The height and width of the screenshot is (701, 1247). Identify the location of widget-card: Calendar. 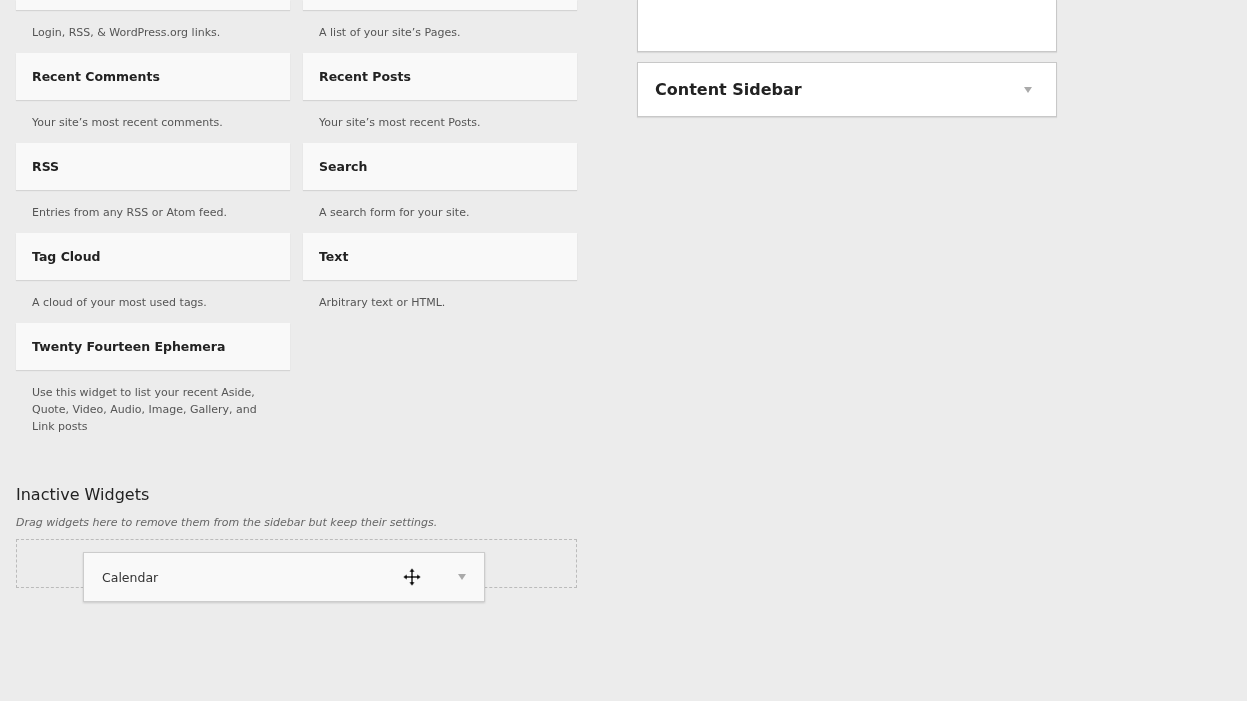
(284, 577).